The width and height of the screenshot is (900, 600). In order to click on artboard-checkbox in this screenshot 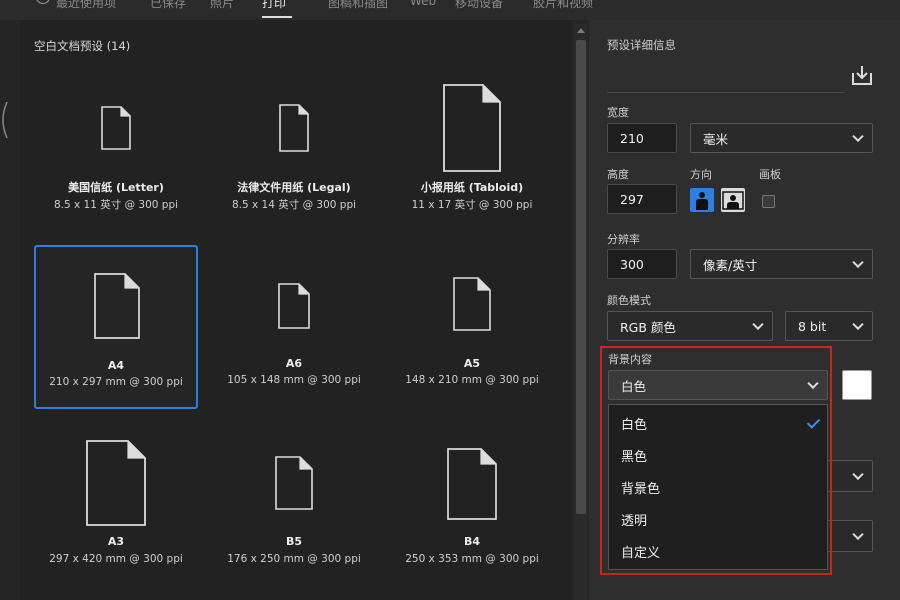, I will do `click(768, 201)`.